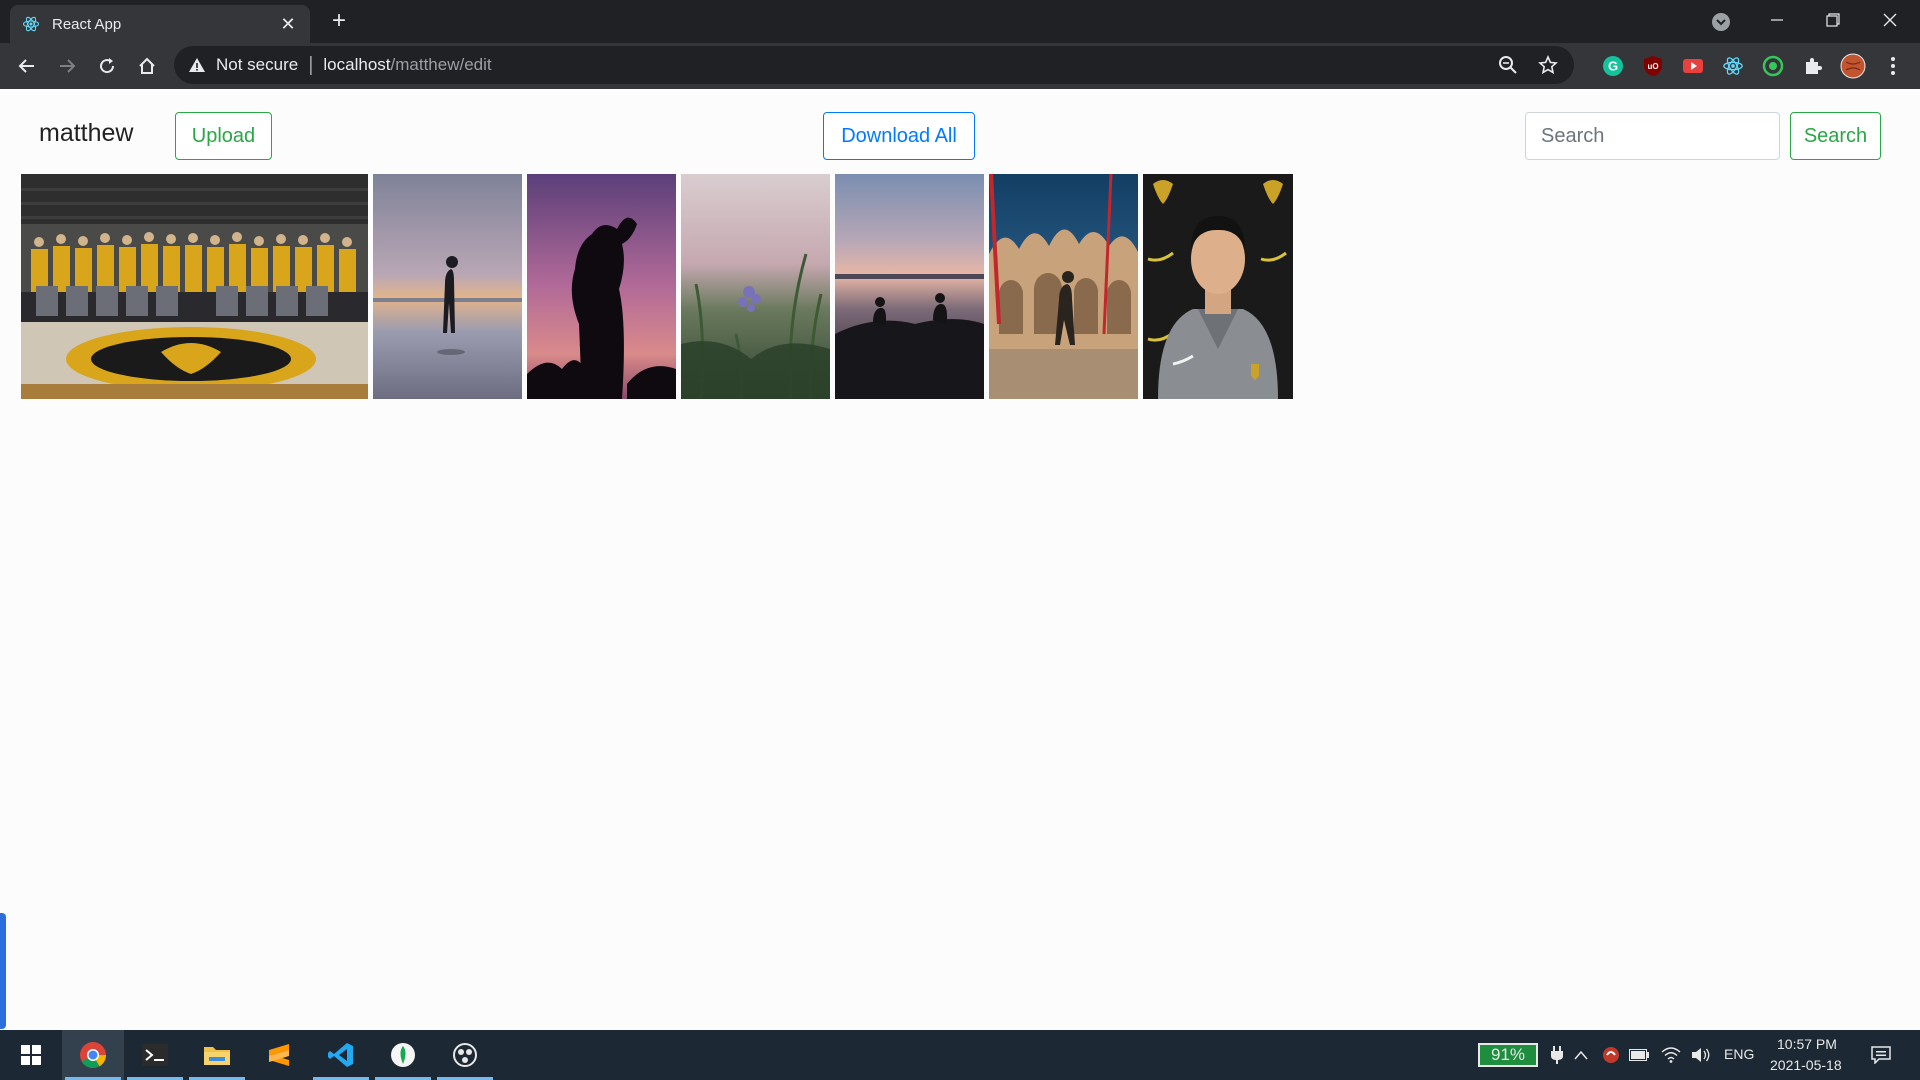 This screenshot has width=1920, height=1080. What do you see at coordinates (899, 136) in the screenshot?
I see `download-all-button: Download All` at bounding box center [899, 136].